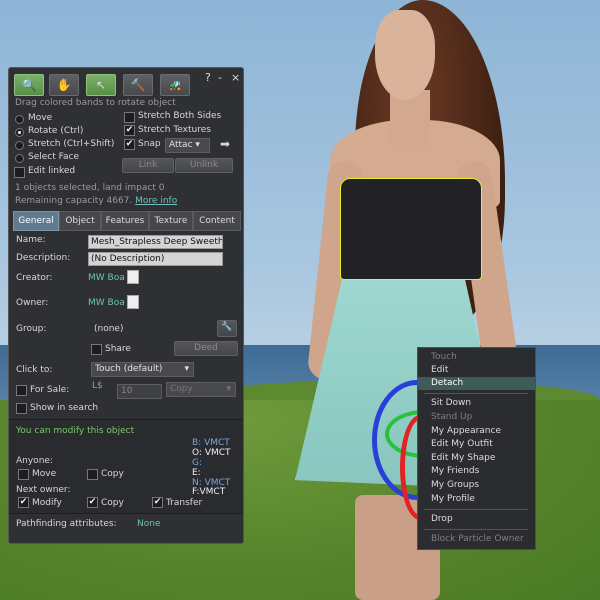  What do you see at coordinates (53, 157) in the screenshot?
I see `select-face-label: Select Face` at bounding box center [53, 157].